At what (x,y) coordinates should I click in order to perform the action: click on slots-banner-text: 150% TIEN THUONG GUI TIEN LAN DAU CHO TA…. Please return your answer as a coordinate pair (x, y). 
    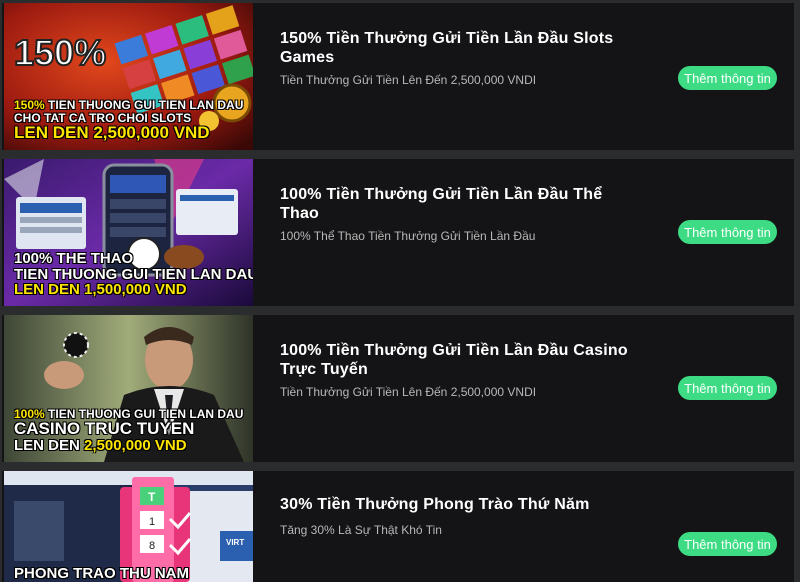
    Looking at the image, I should click on (130, 120).